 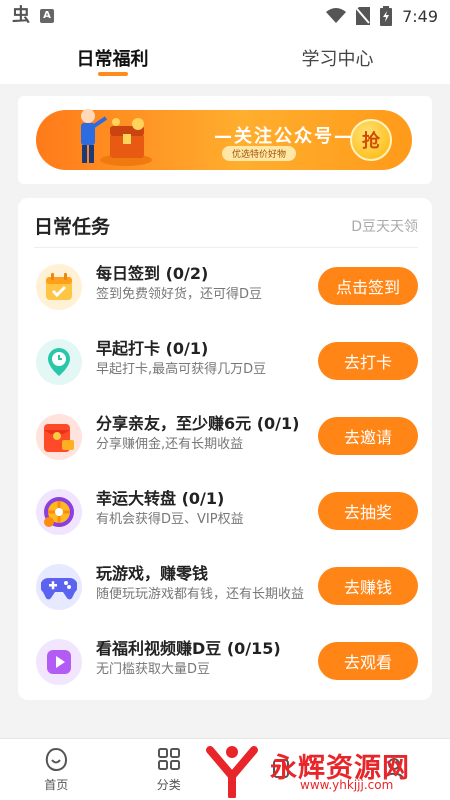 I want to click on task-row-watch-video: 看福利视频赚D豆 (0/15) 无门槛获取大量D豆 去观看, so click(x=226, y=661).